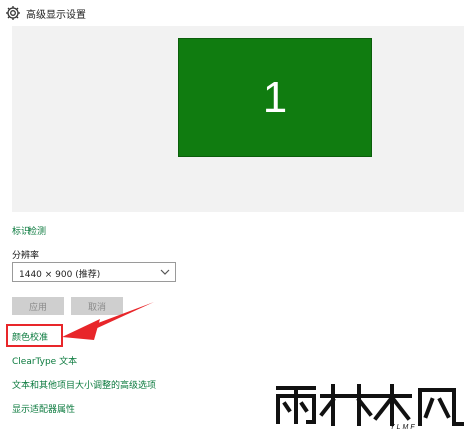  I want to click on resolution-dropdown: 1440 × 900 (推荐), so click(94, 272).